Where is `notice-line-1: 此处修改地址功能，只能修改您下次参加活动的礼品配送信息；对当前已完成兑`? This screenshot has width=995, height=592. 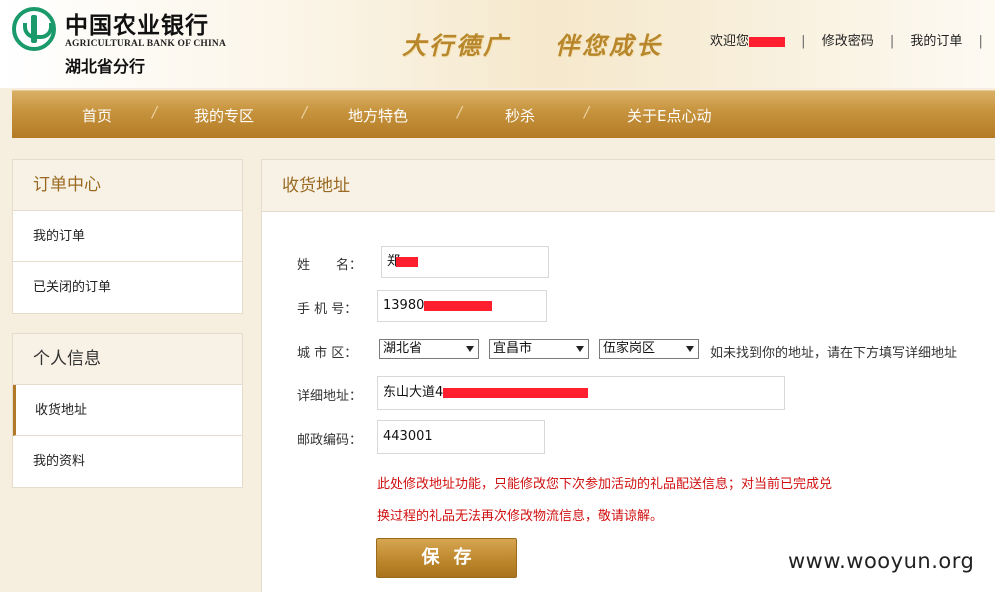 notice-line-1: 此处修改地址功能，只能修改您下次参加活动的礼品配送信息；对当前已完成兑 is located at coordinates (605, 484).